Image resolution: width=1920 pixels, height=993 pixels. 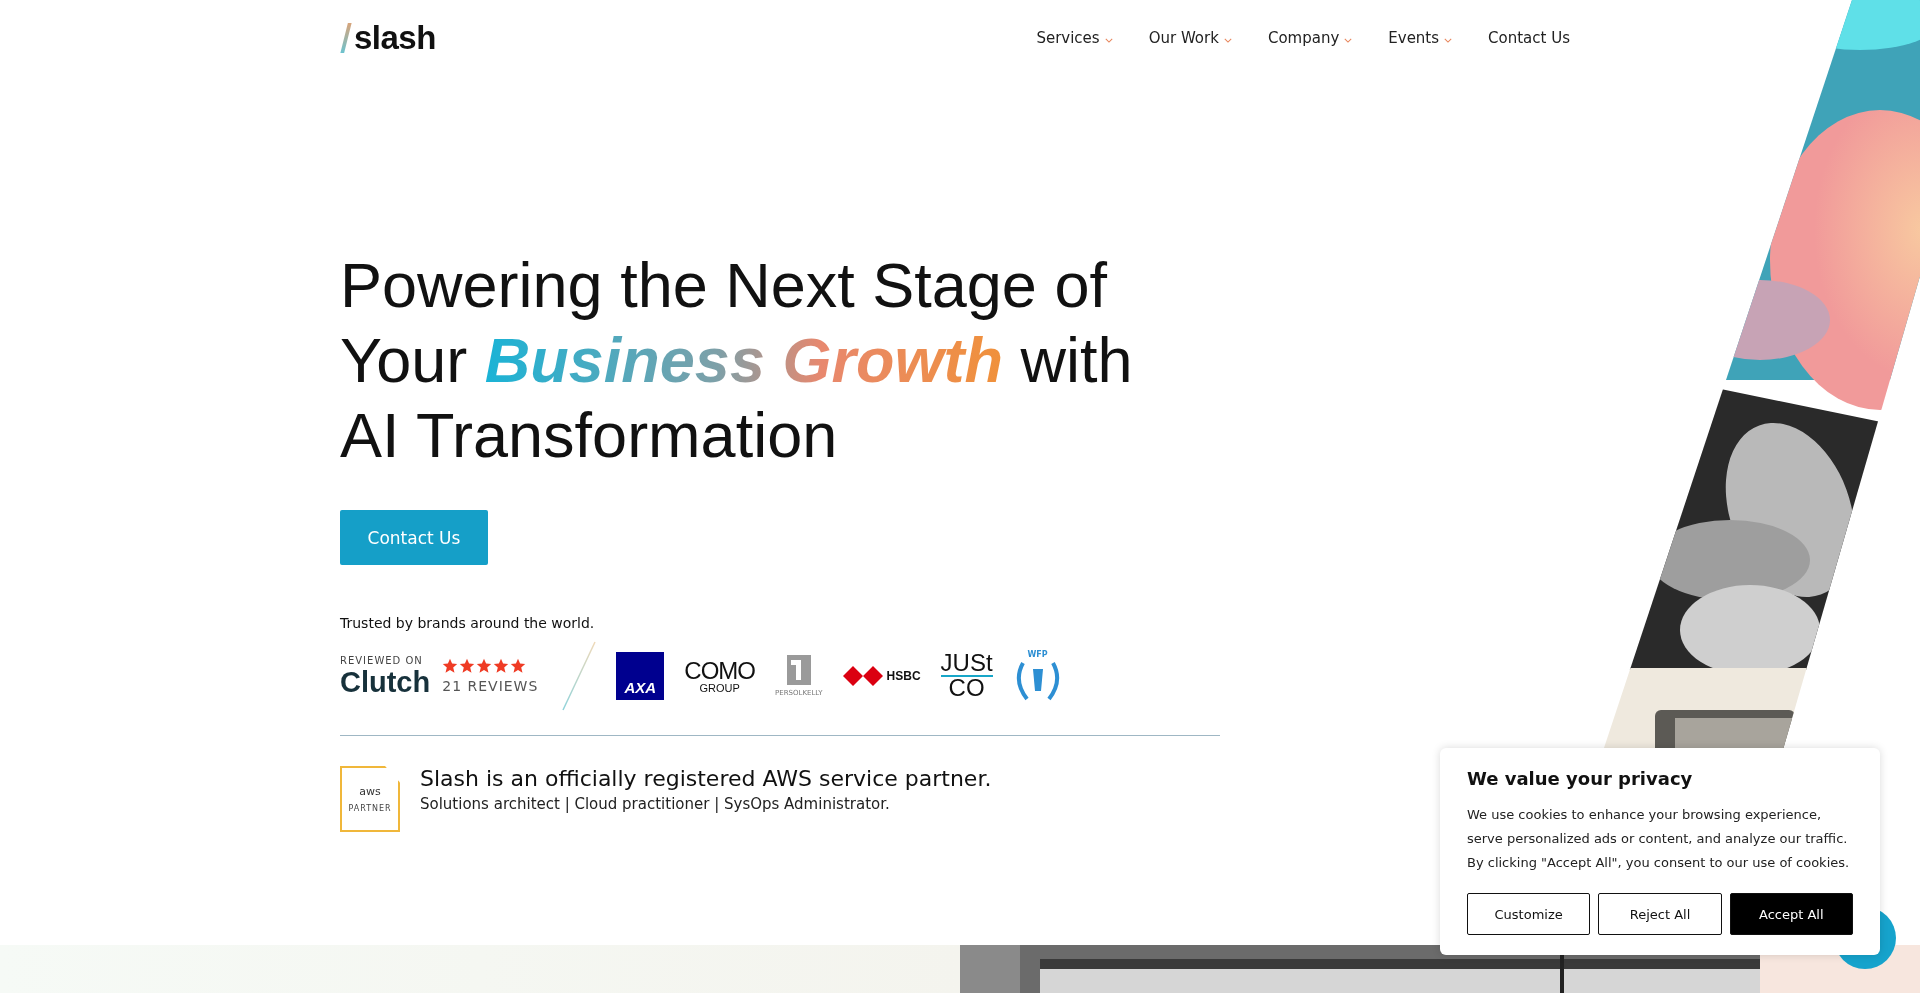 I want to click on nav-link: Our Work, so click(x=1190, y=38).